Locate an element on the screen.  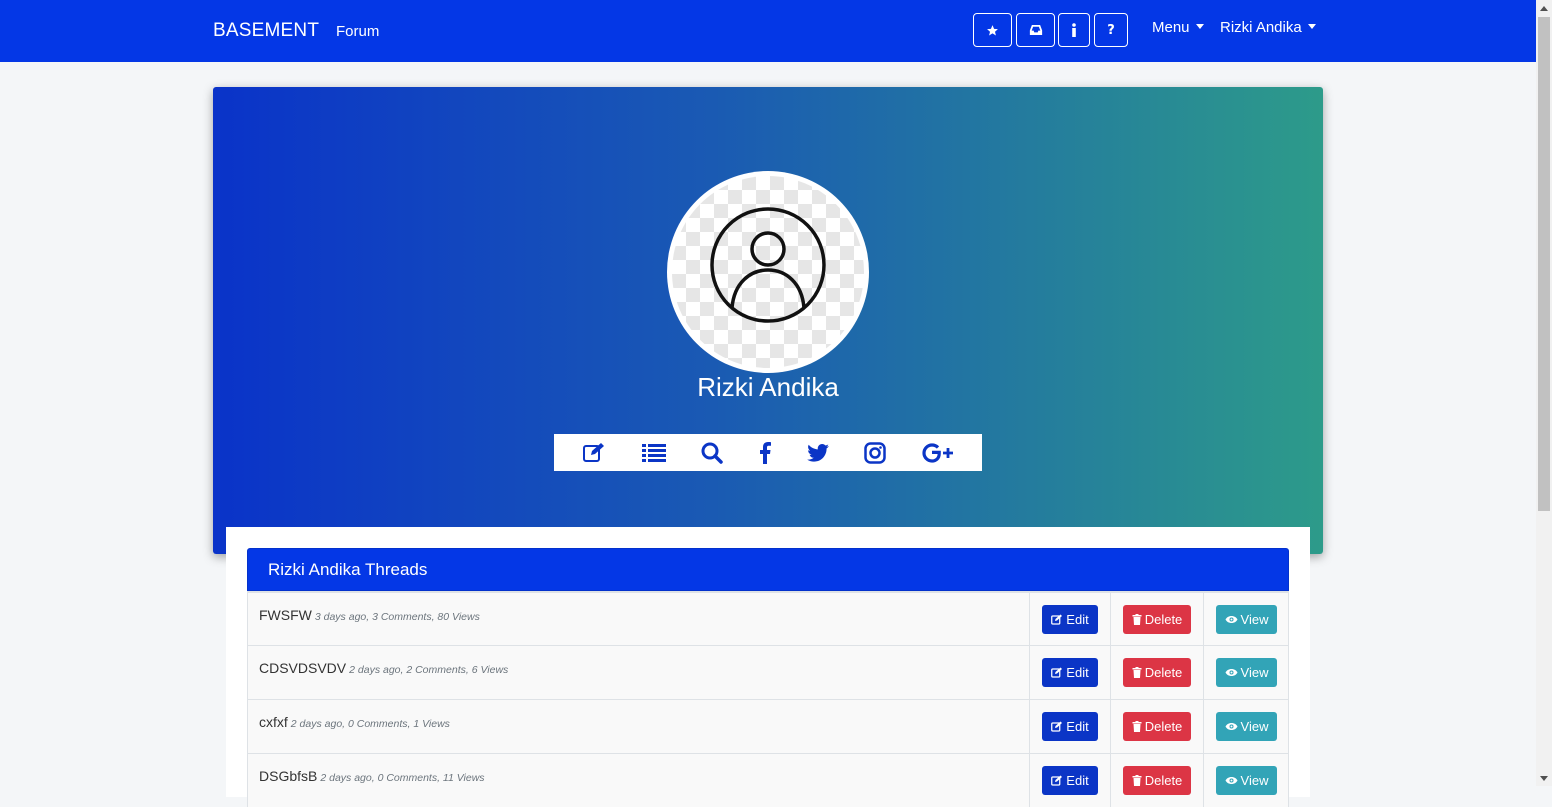
facebook-icon is located at coordinates (765, 452).